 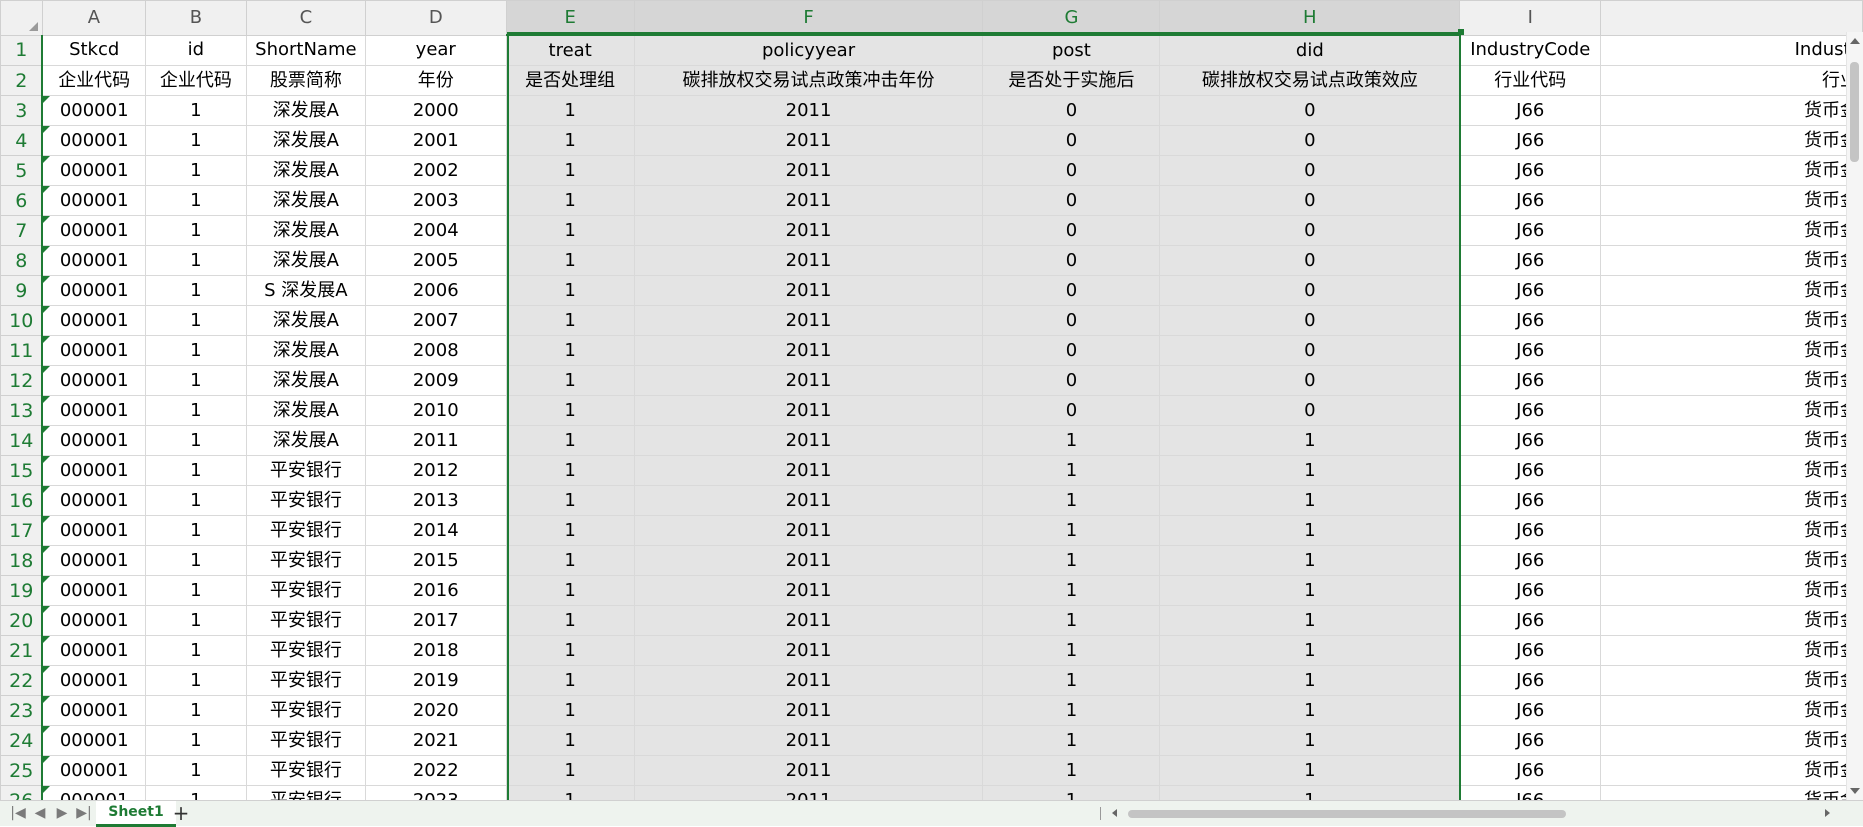 I want to click on scroll-right-icon, so click(x=1827, y=813).